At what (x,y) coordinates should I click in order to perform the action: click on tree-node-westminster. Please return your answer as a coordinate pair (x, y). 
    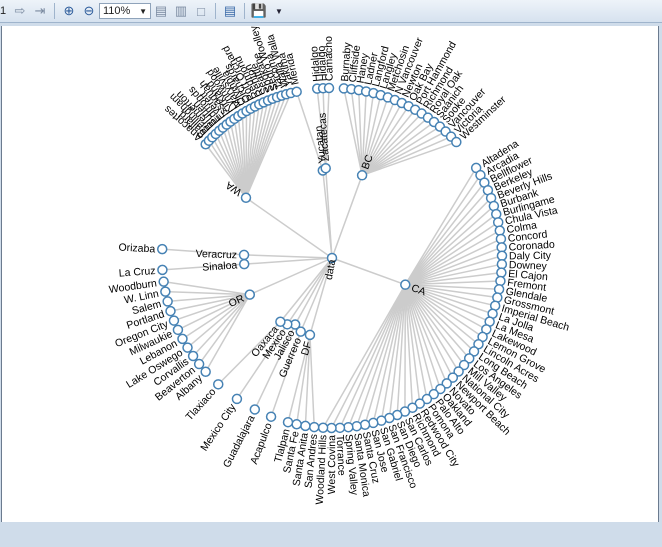
    Looking at the image, I should click on (456, 142).